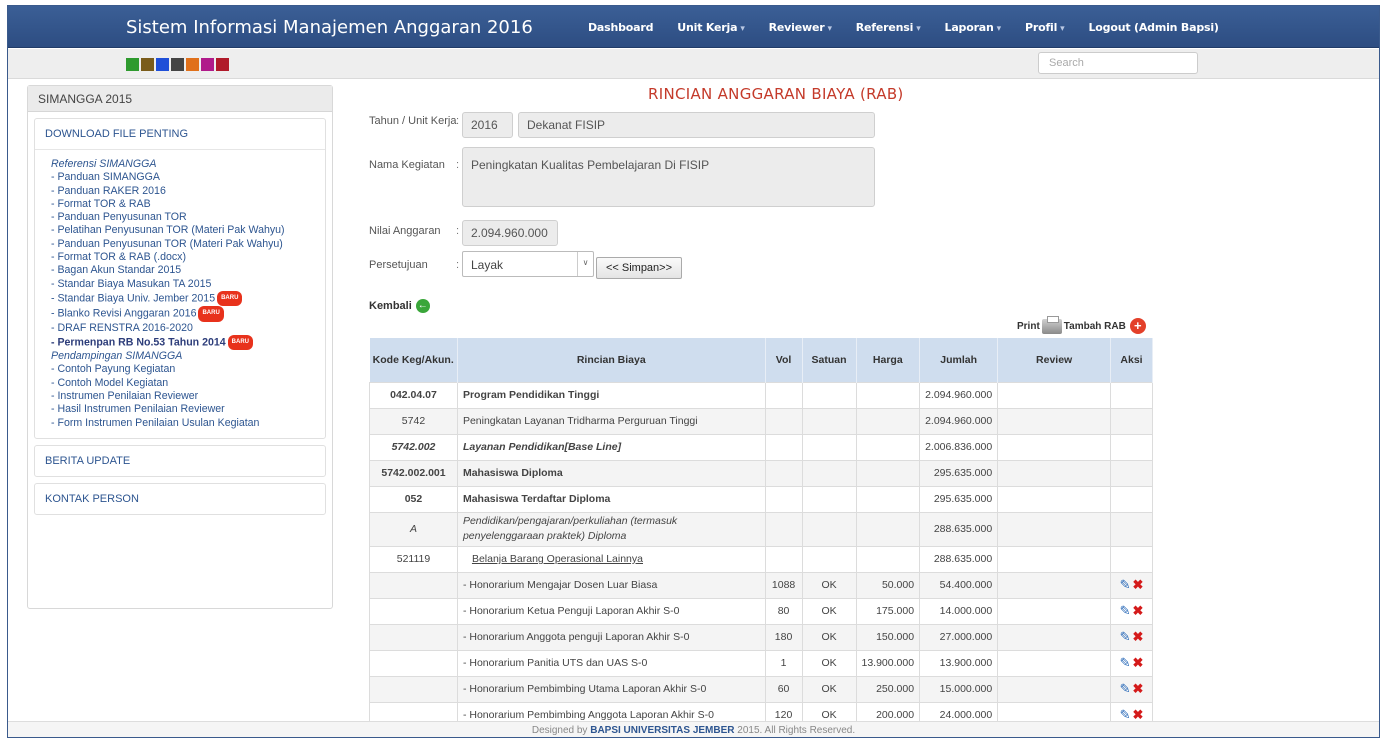 The width and height of the screenshot is (1387, 738). Describe the element at coordinates (399, 306) in the screenshot. I see `kembali-link: Kembali ←` at that location.